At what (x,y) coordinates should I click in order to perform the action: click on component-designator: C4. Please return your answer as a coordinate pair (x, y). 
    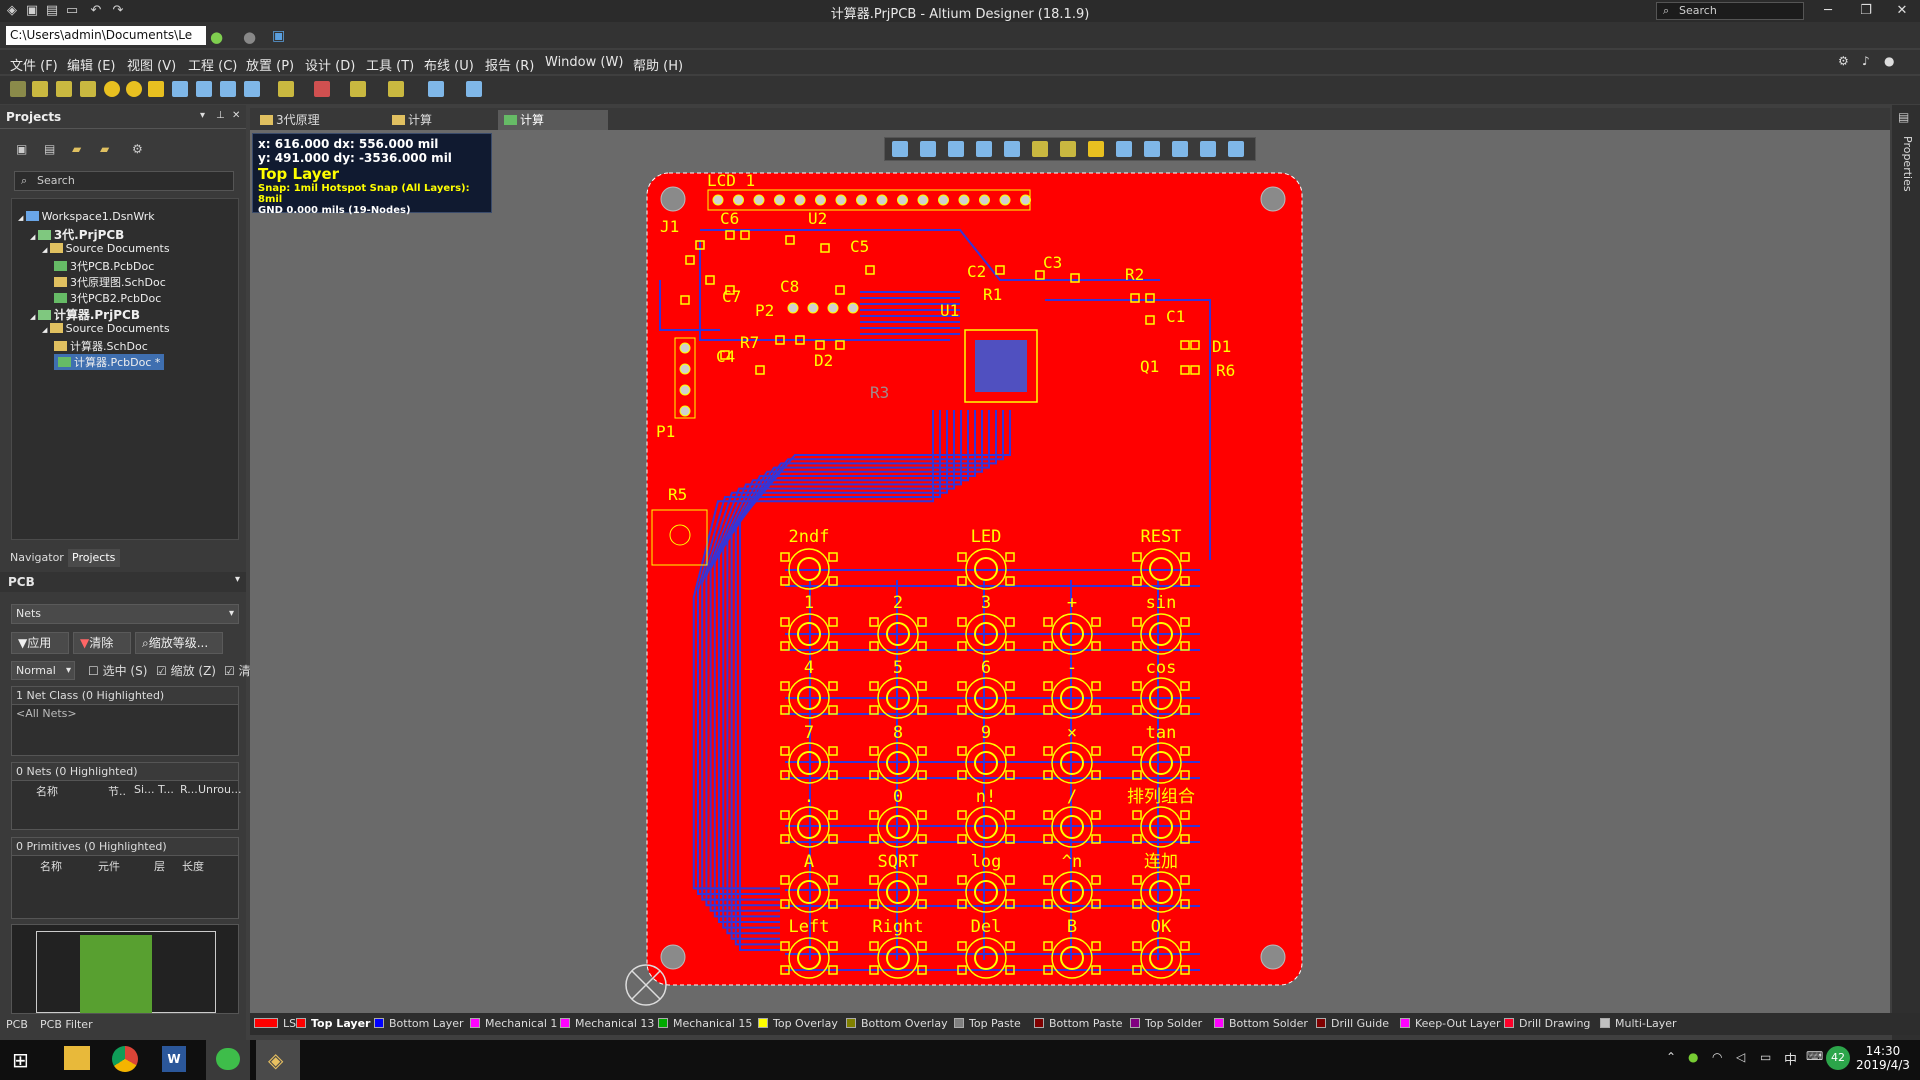
    Looking at the image, I should click on (725, 356).